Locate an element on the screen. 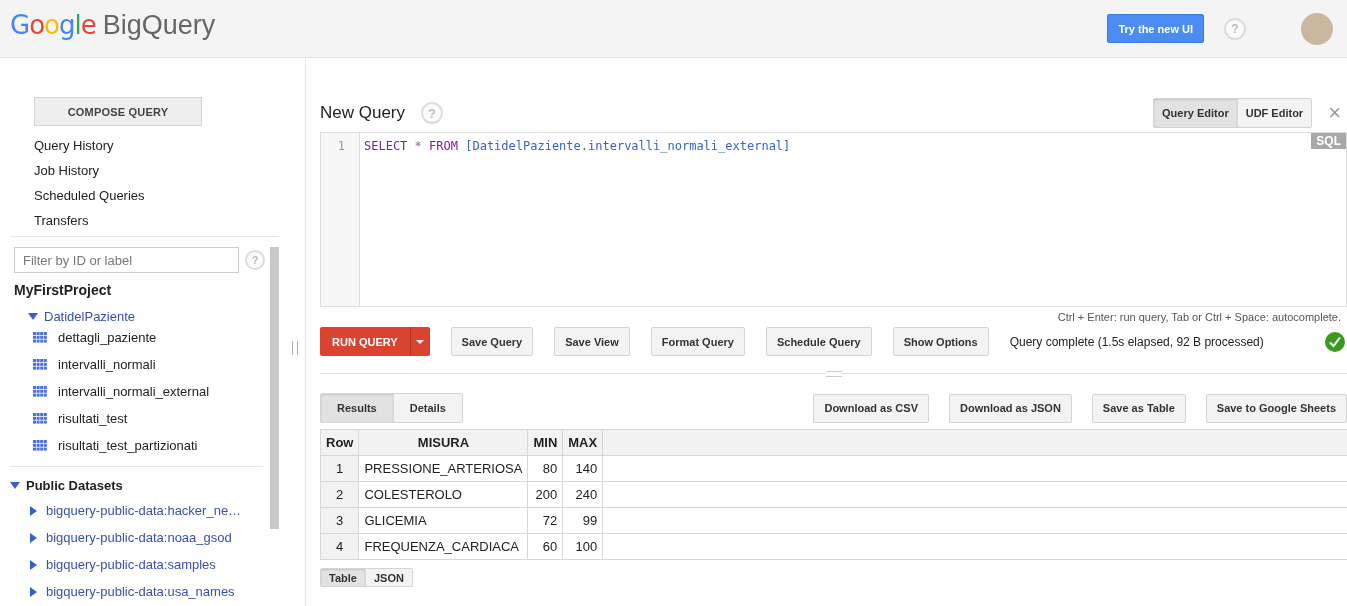 This screenshot has height=606, width=1347. nav-link: Scheduled Queries is located at coordinates (89, 195).